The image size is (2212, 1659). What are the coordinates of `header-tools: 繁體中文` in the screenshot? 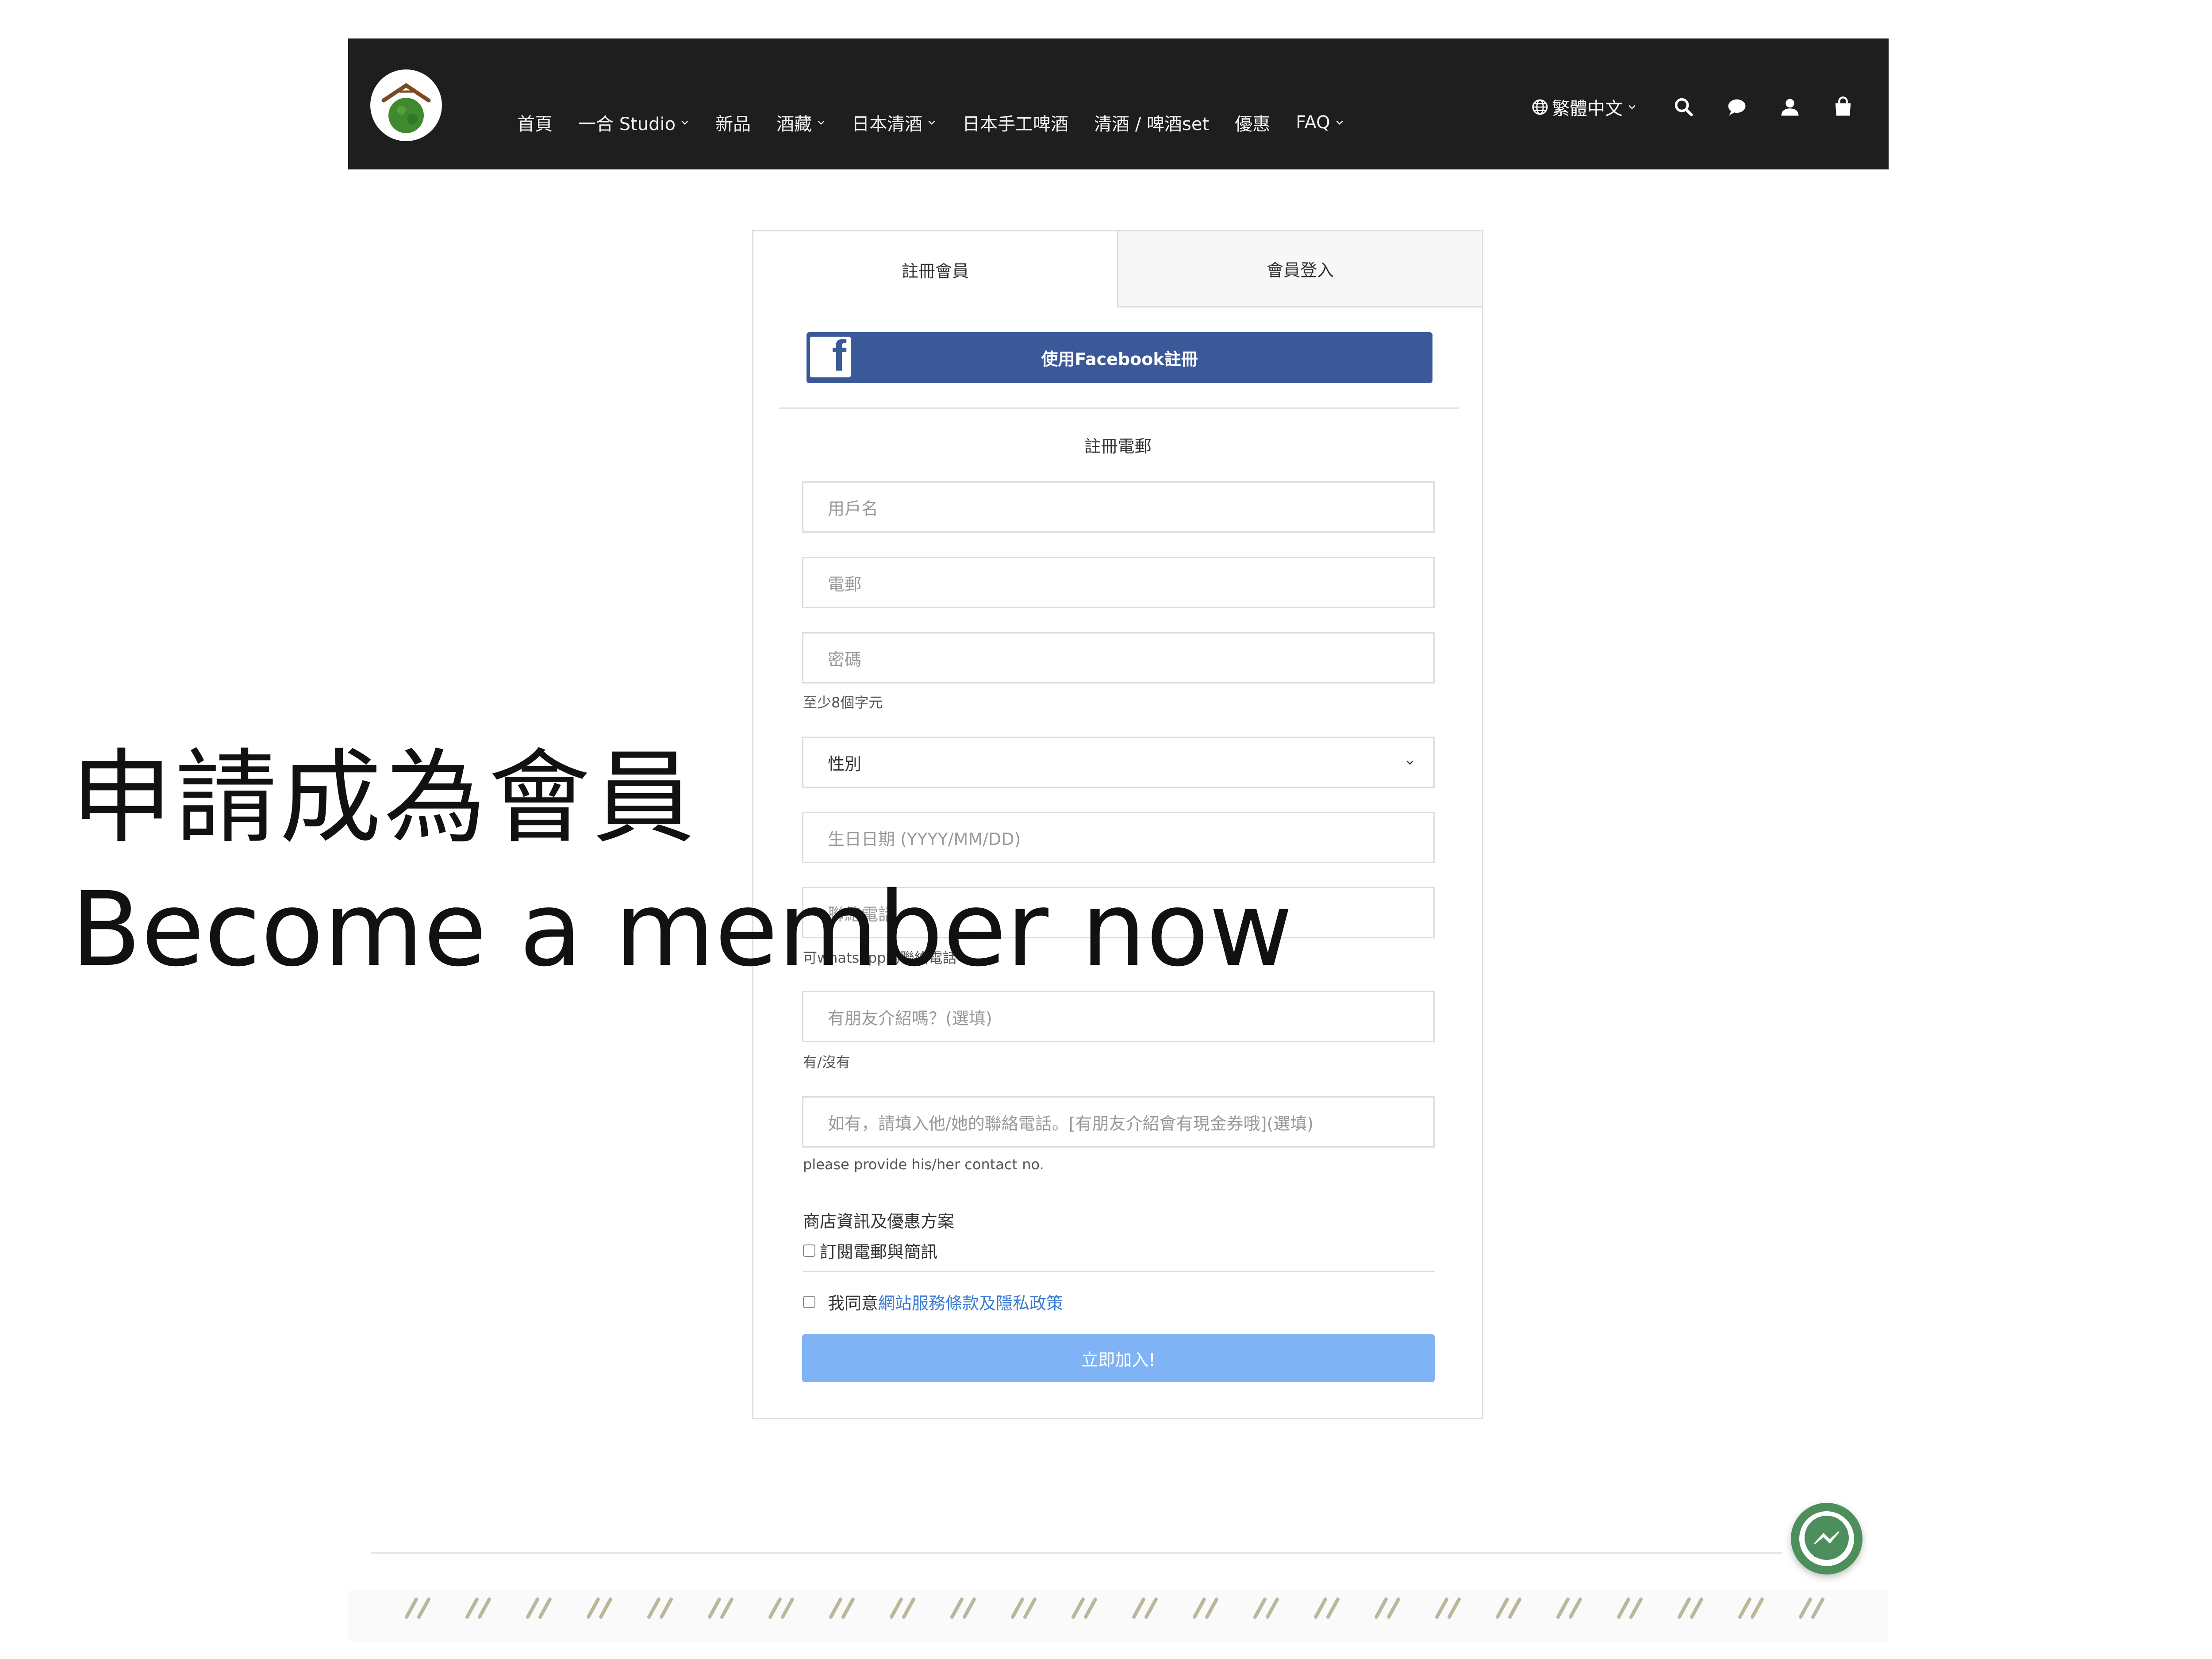 It's located at (1709, 108).